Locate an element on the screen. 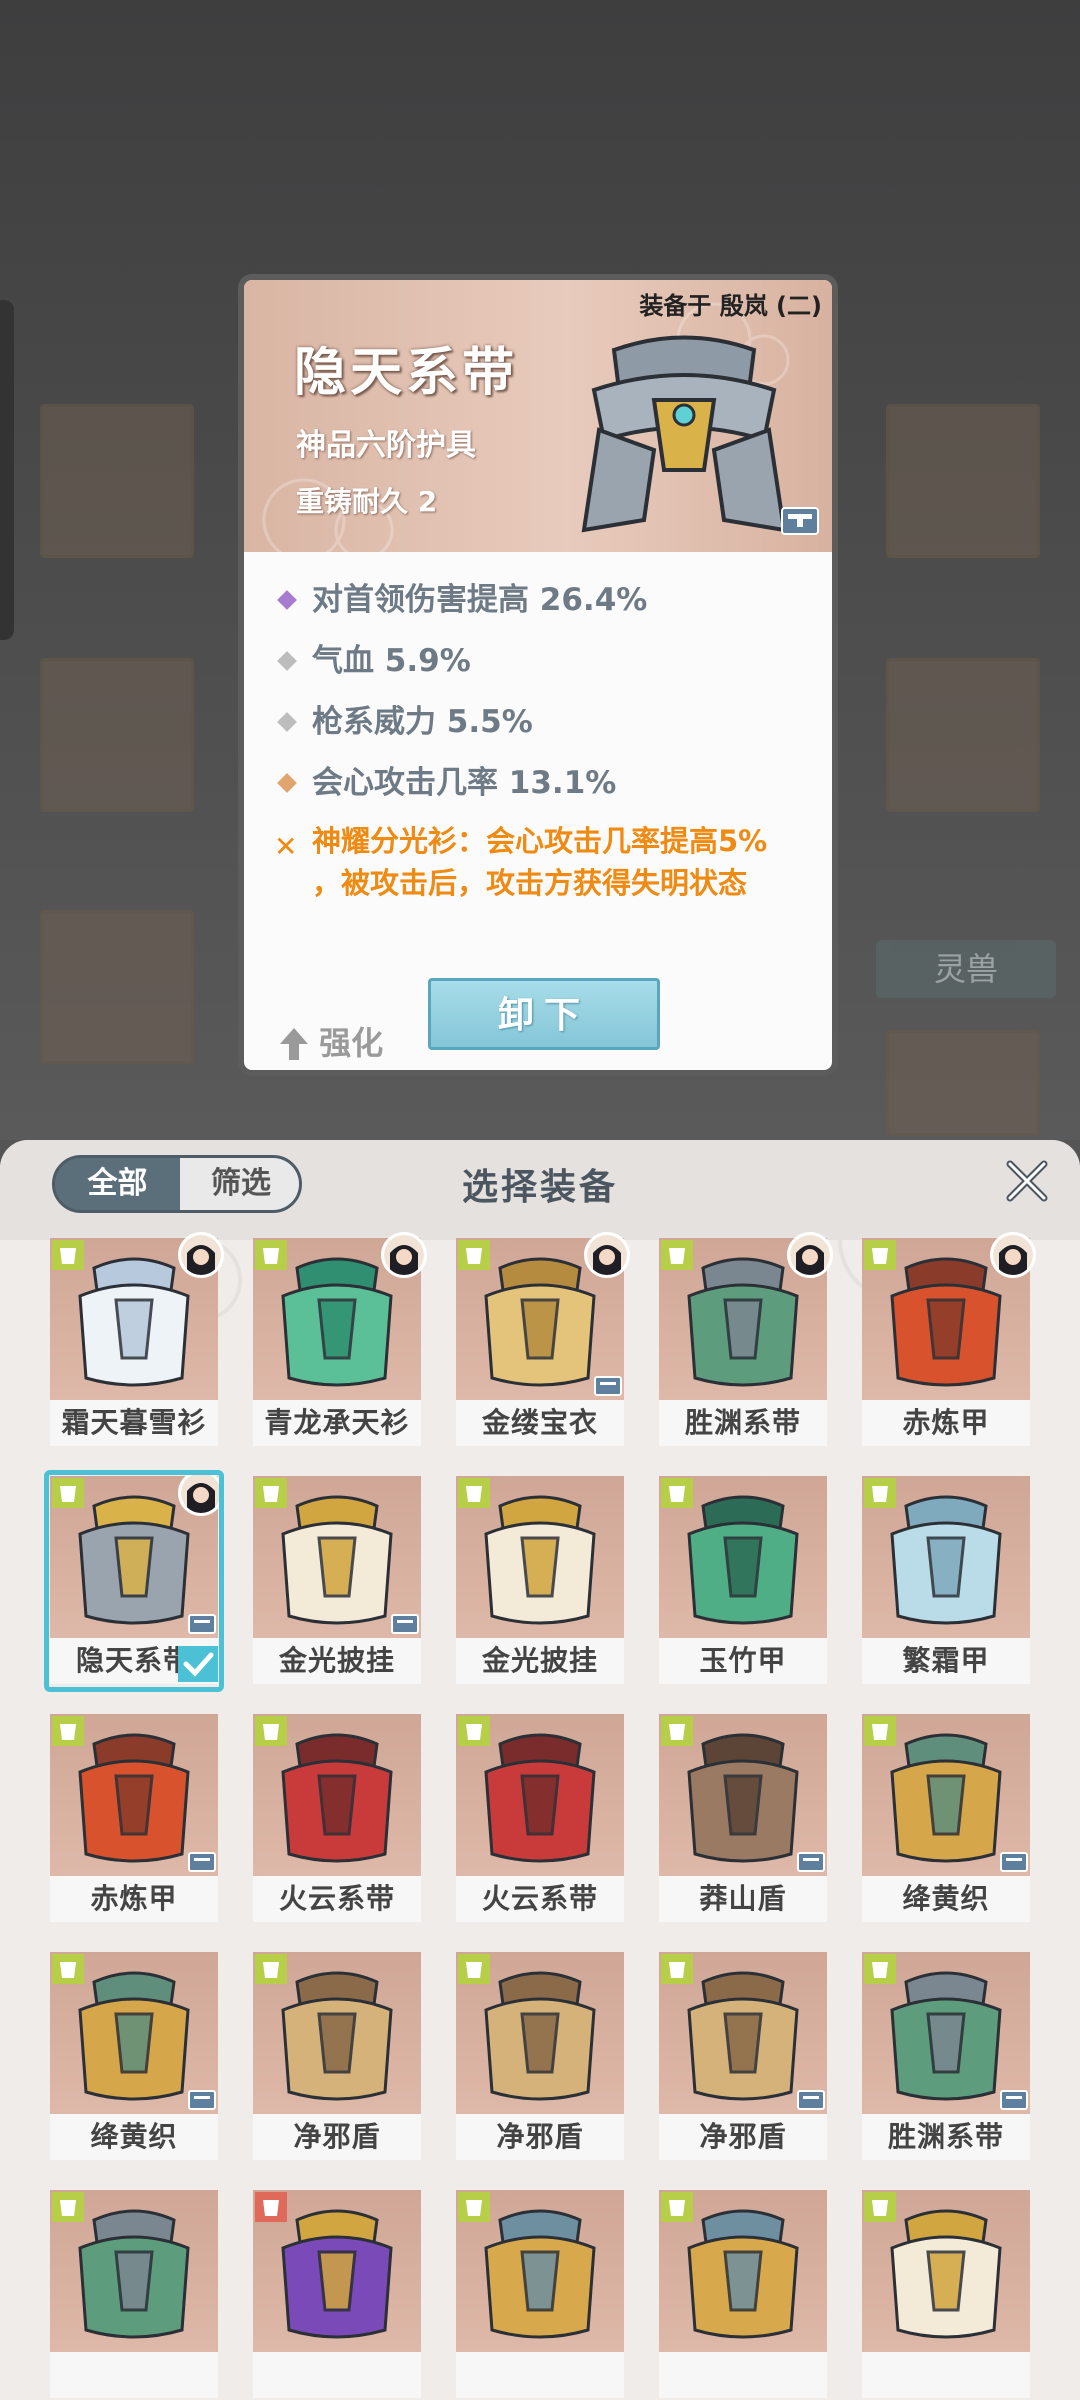 This screenshot has height=2400, width=1080. equipment-item: 繁霜甲 is located at coordinates (946, 1581).